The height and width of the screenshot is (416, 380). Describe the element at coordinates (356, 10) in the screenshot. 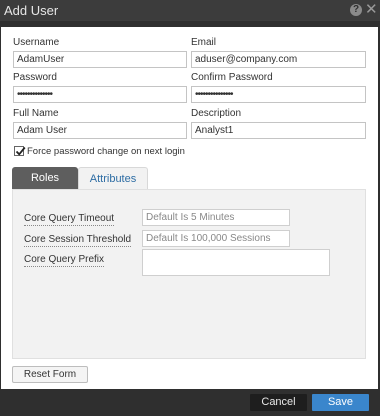

I see `help-icon: ?` at that location.